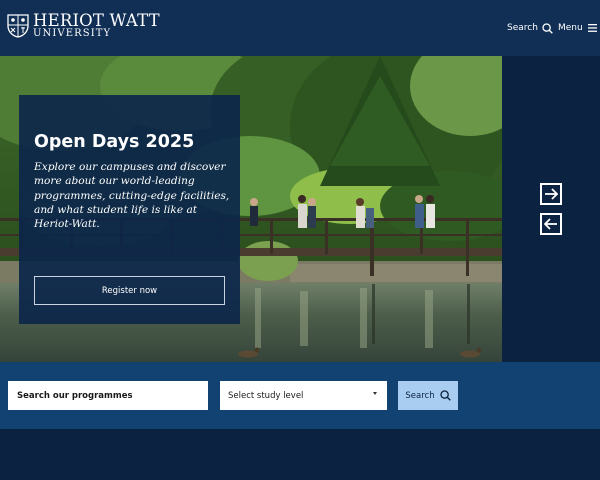 This screenshot has height=480, width=600. I want to click on crest-icon, so click(18, 26).